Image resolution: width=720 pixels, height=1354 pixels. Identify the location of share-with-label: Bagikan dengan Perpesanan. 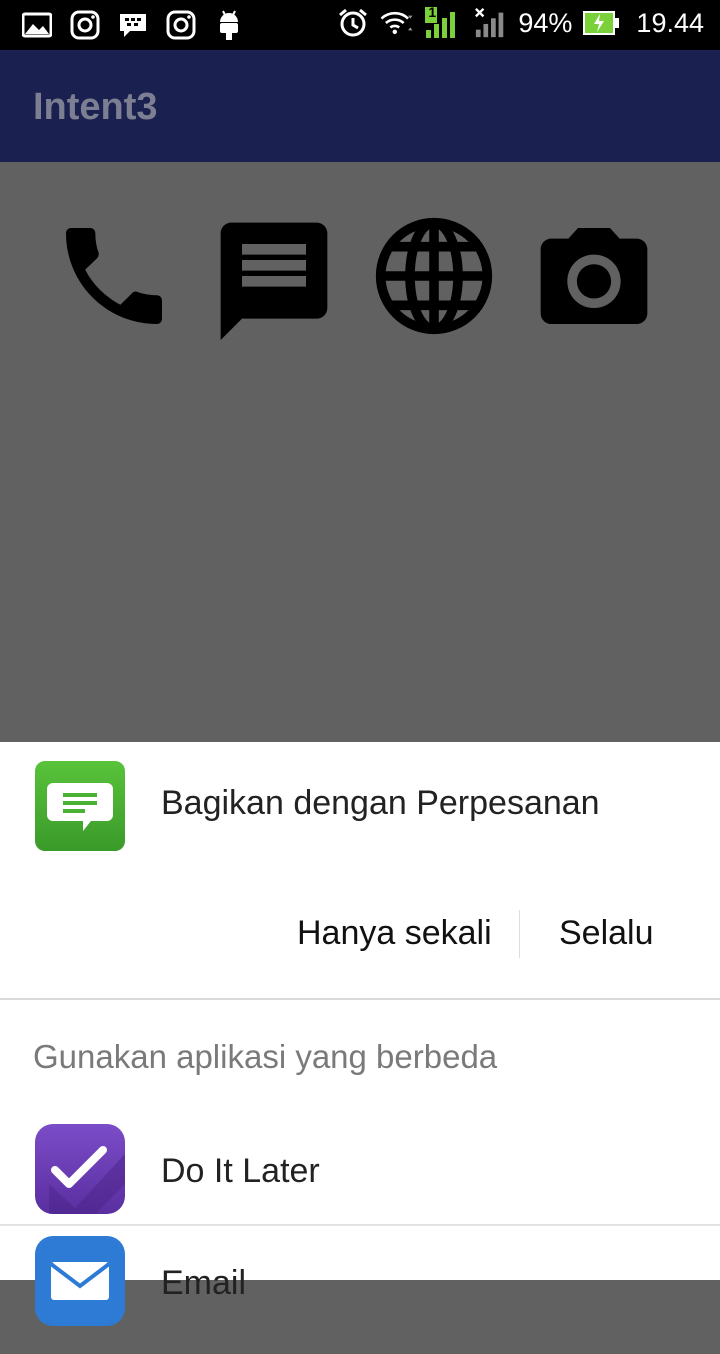
(380, 803).